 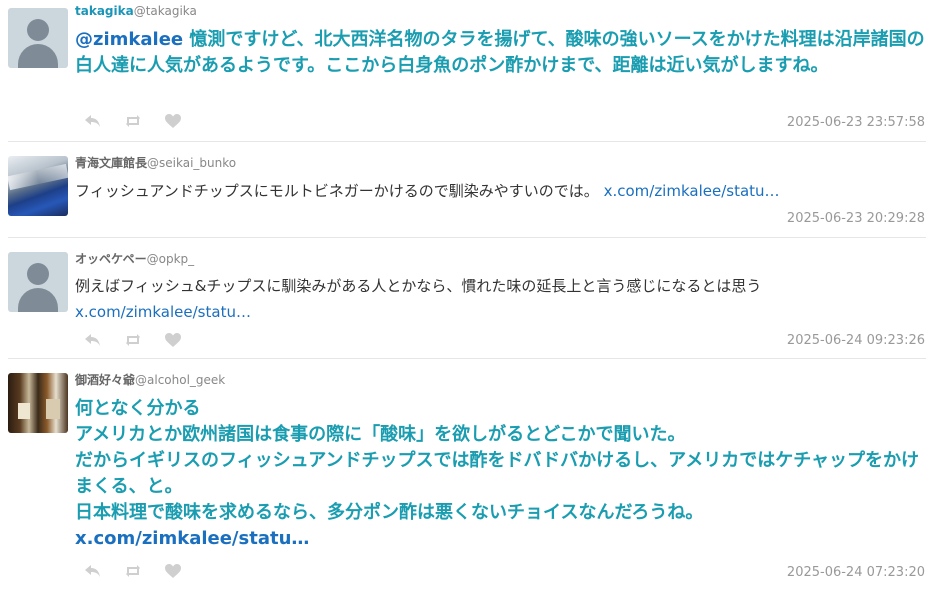 I want to click on timestamp: 2025-06-24 07:23:20, so click(x=856, y=572).